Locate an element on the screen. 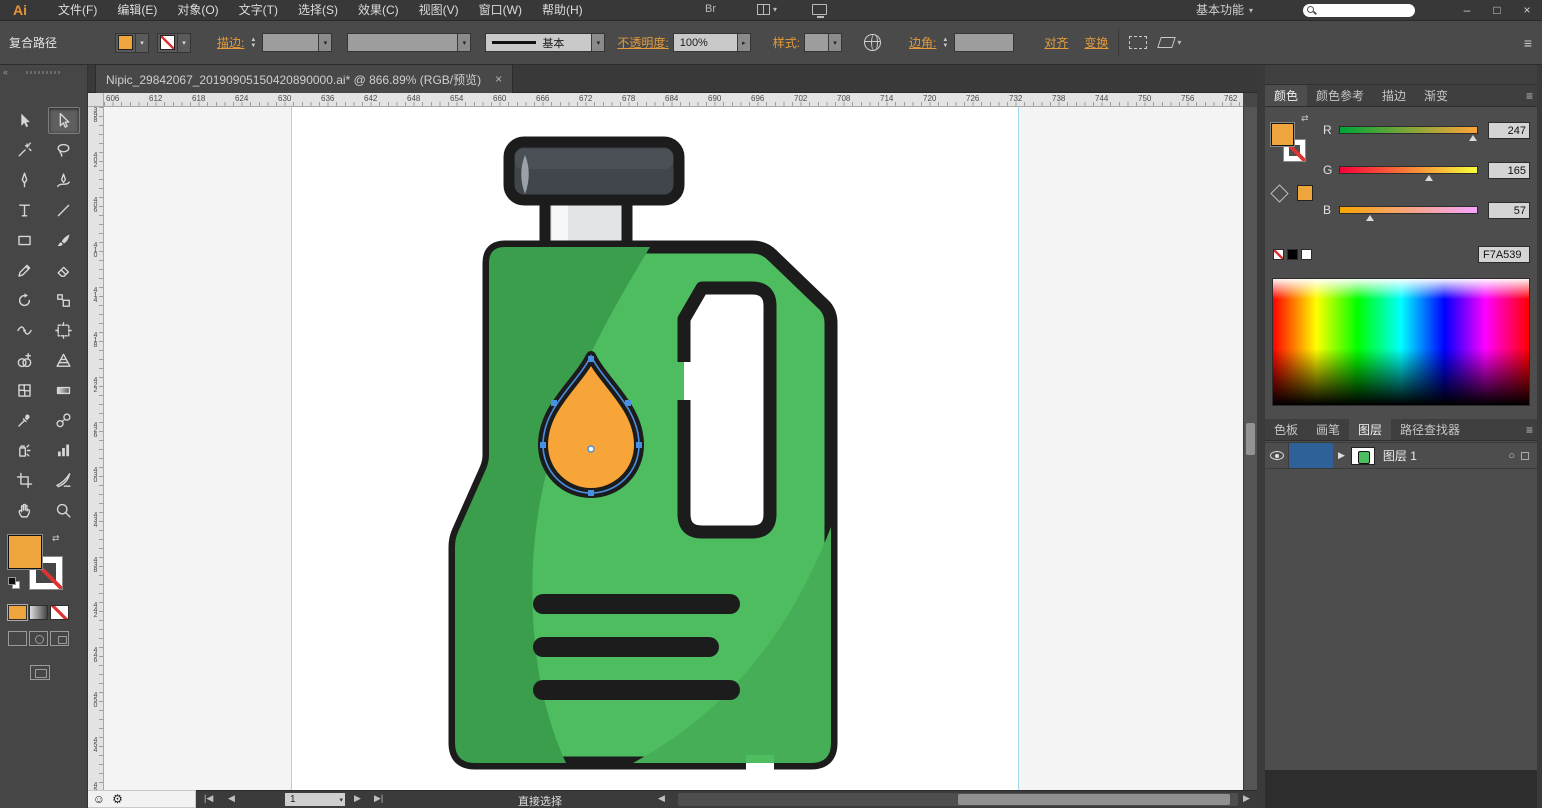 This screenshot has height=808, width=1542. default-fill-stroke-icon is located at coordinates (14, 583).